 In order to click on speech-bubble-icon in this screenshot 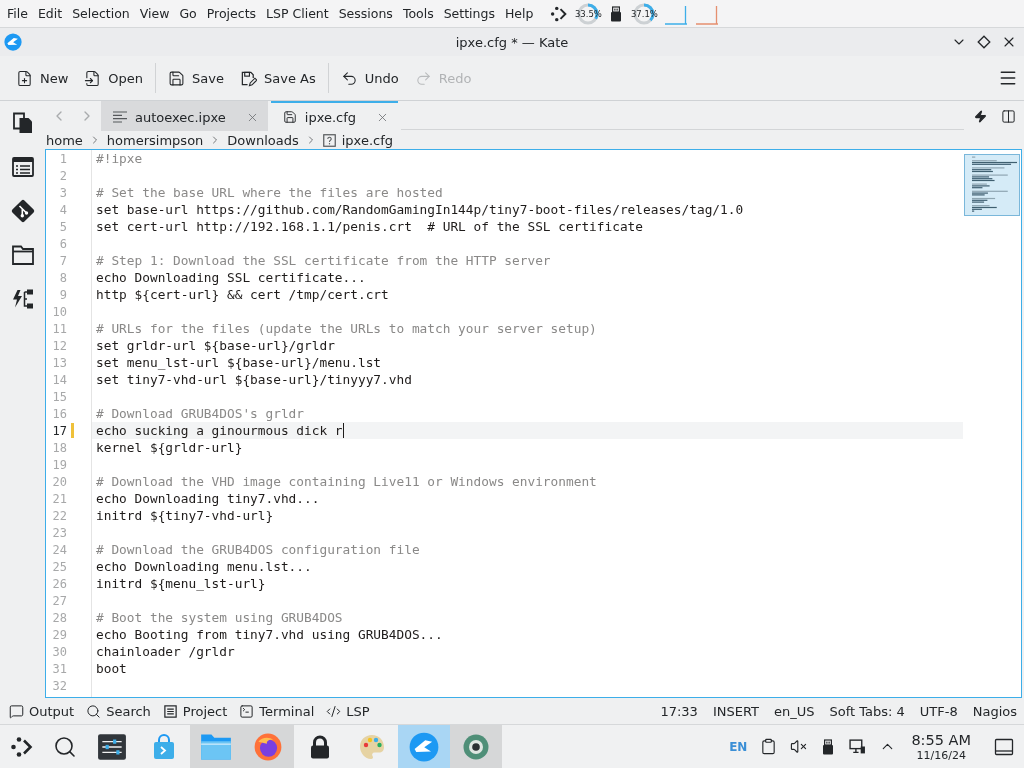, I will do `click(16, 711)`.